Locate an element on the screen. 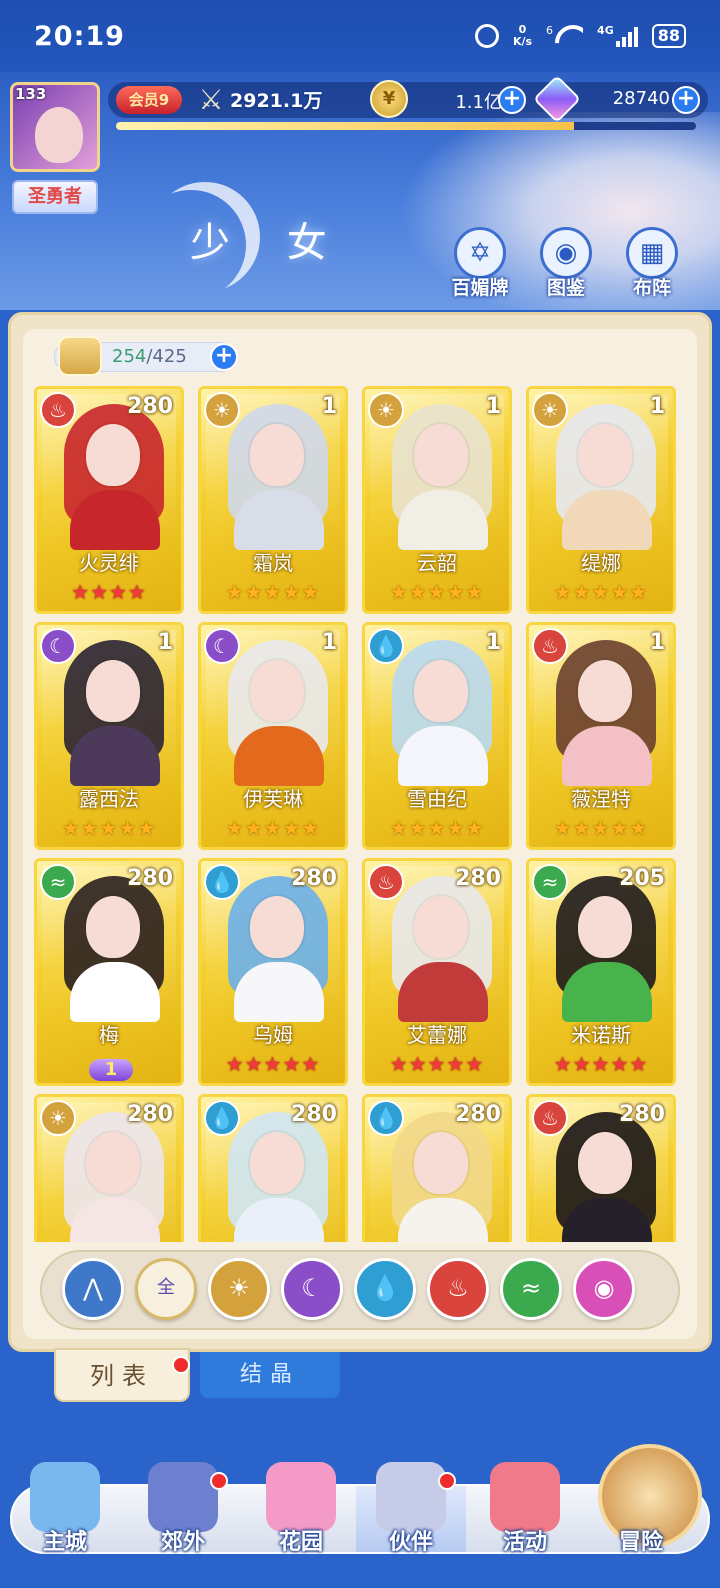 The height and width of the screenshot is (1588, 720). tab-crystal: 结晶 is located at coordinates (270, 1375).